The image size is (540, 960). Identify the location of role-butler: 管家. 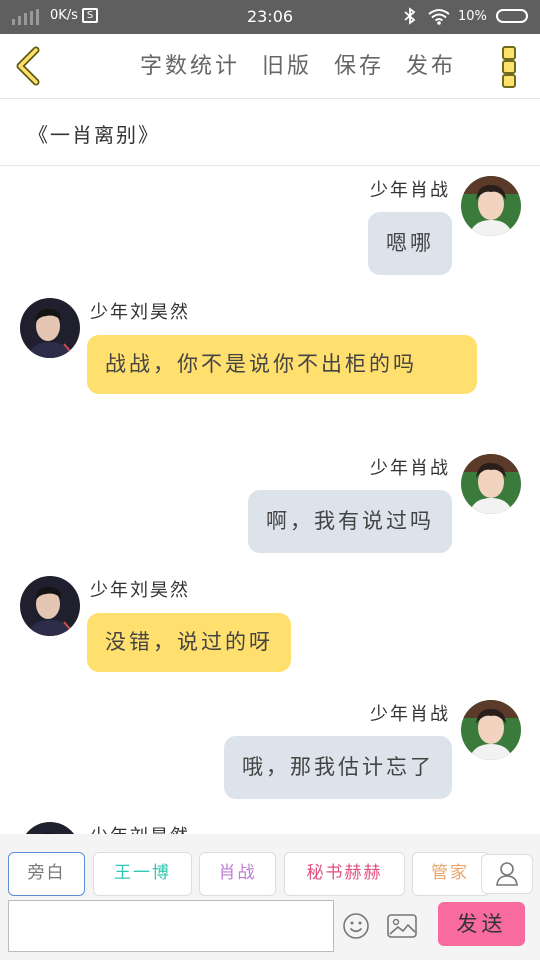
(451, 874).